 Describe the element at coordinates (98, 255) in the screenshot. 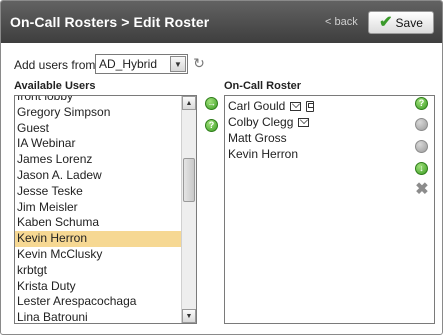

I see `available-user-item: Kevin McClusky` at that location.